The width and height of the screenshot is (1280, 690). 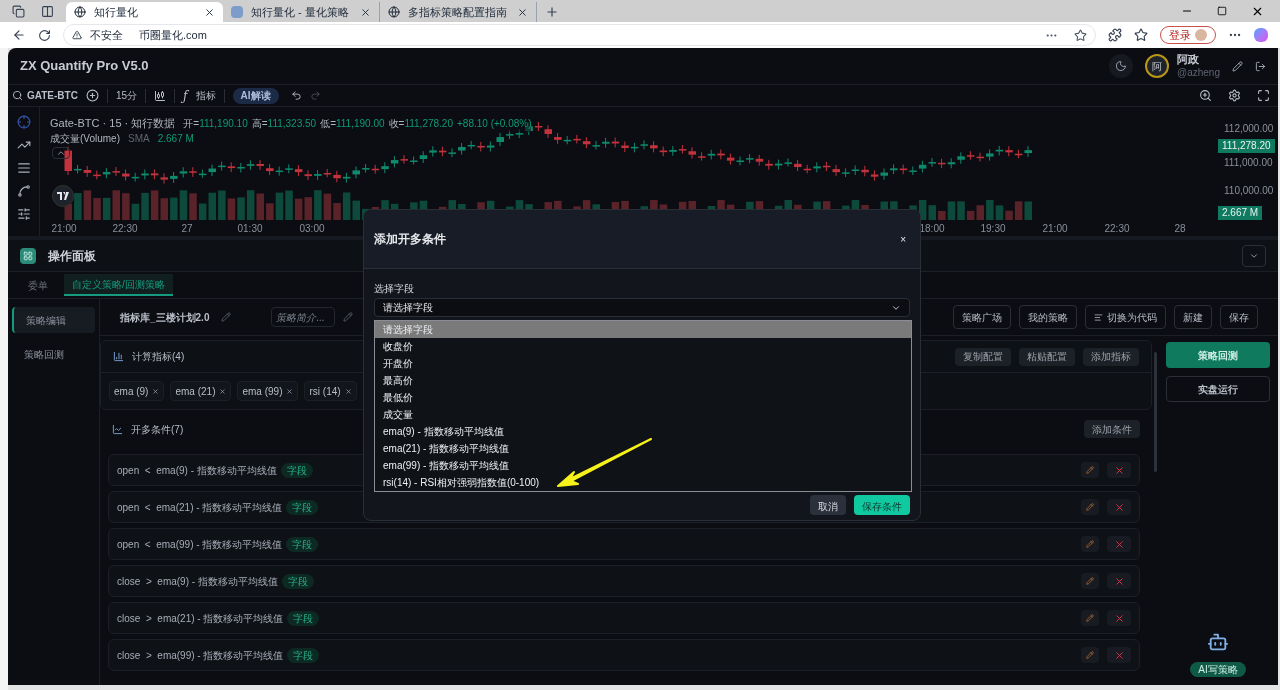 What do you see at coordinates (1222, 11) in the screenshot?
I see `restore-icon` at bounding box center [1222, 11].